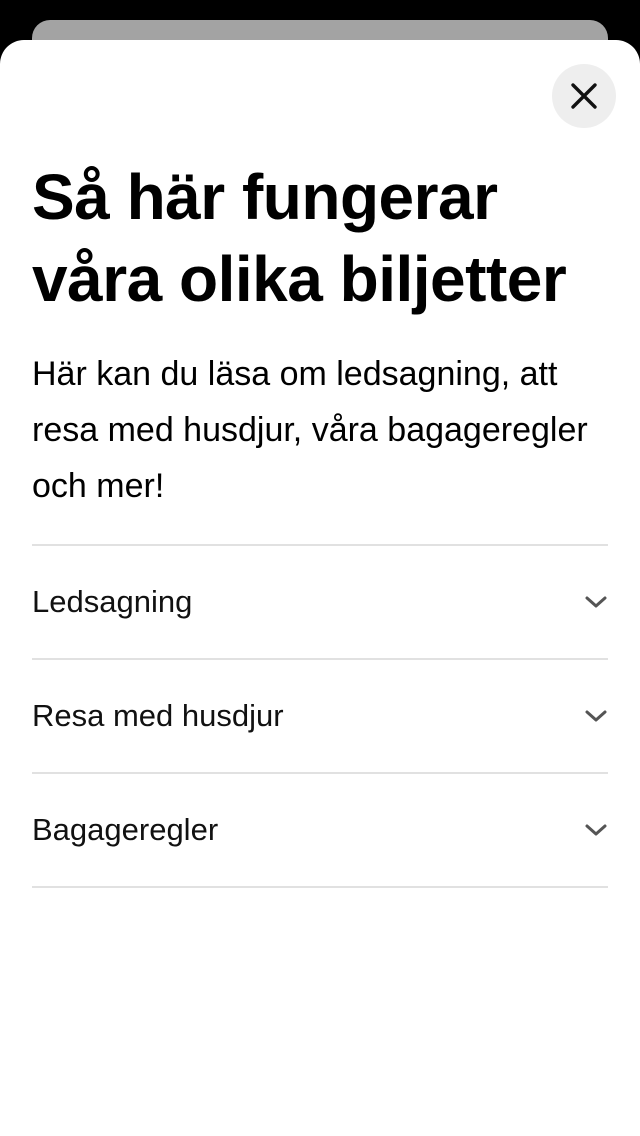 Image resolution: width=640 pixels, height=1136 pixels. I want to click on page-title: Så här fungerar våra olika biljetter, so click(299, 238).